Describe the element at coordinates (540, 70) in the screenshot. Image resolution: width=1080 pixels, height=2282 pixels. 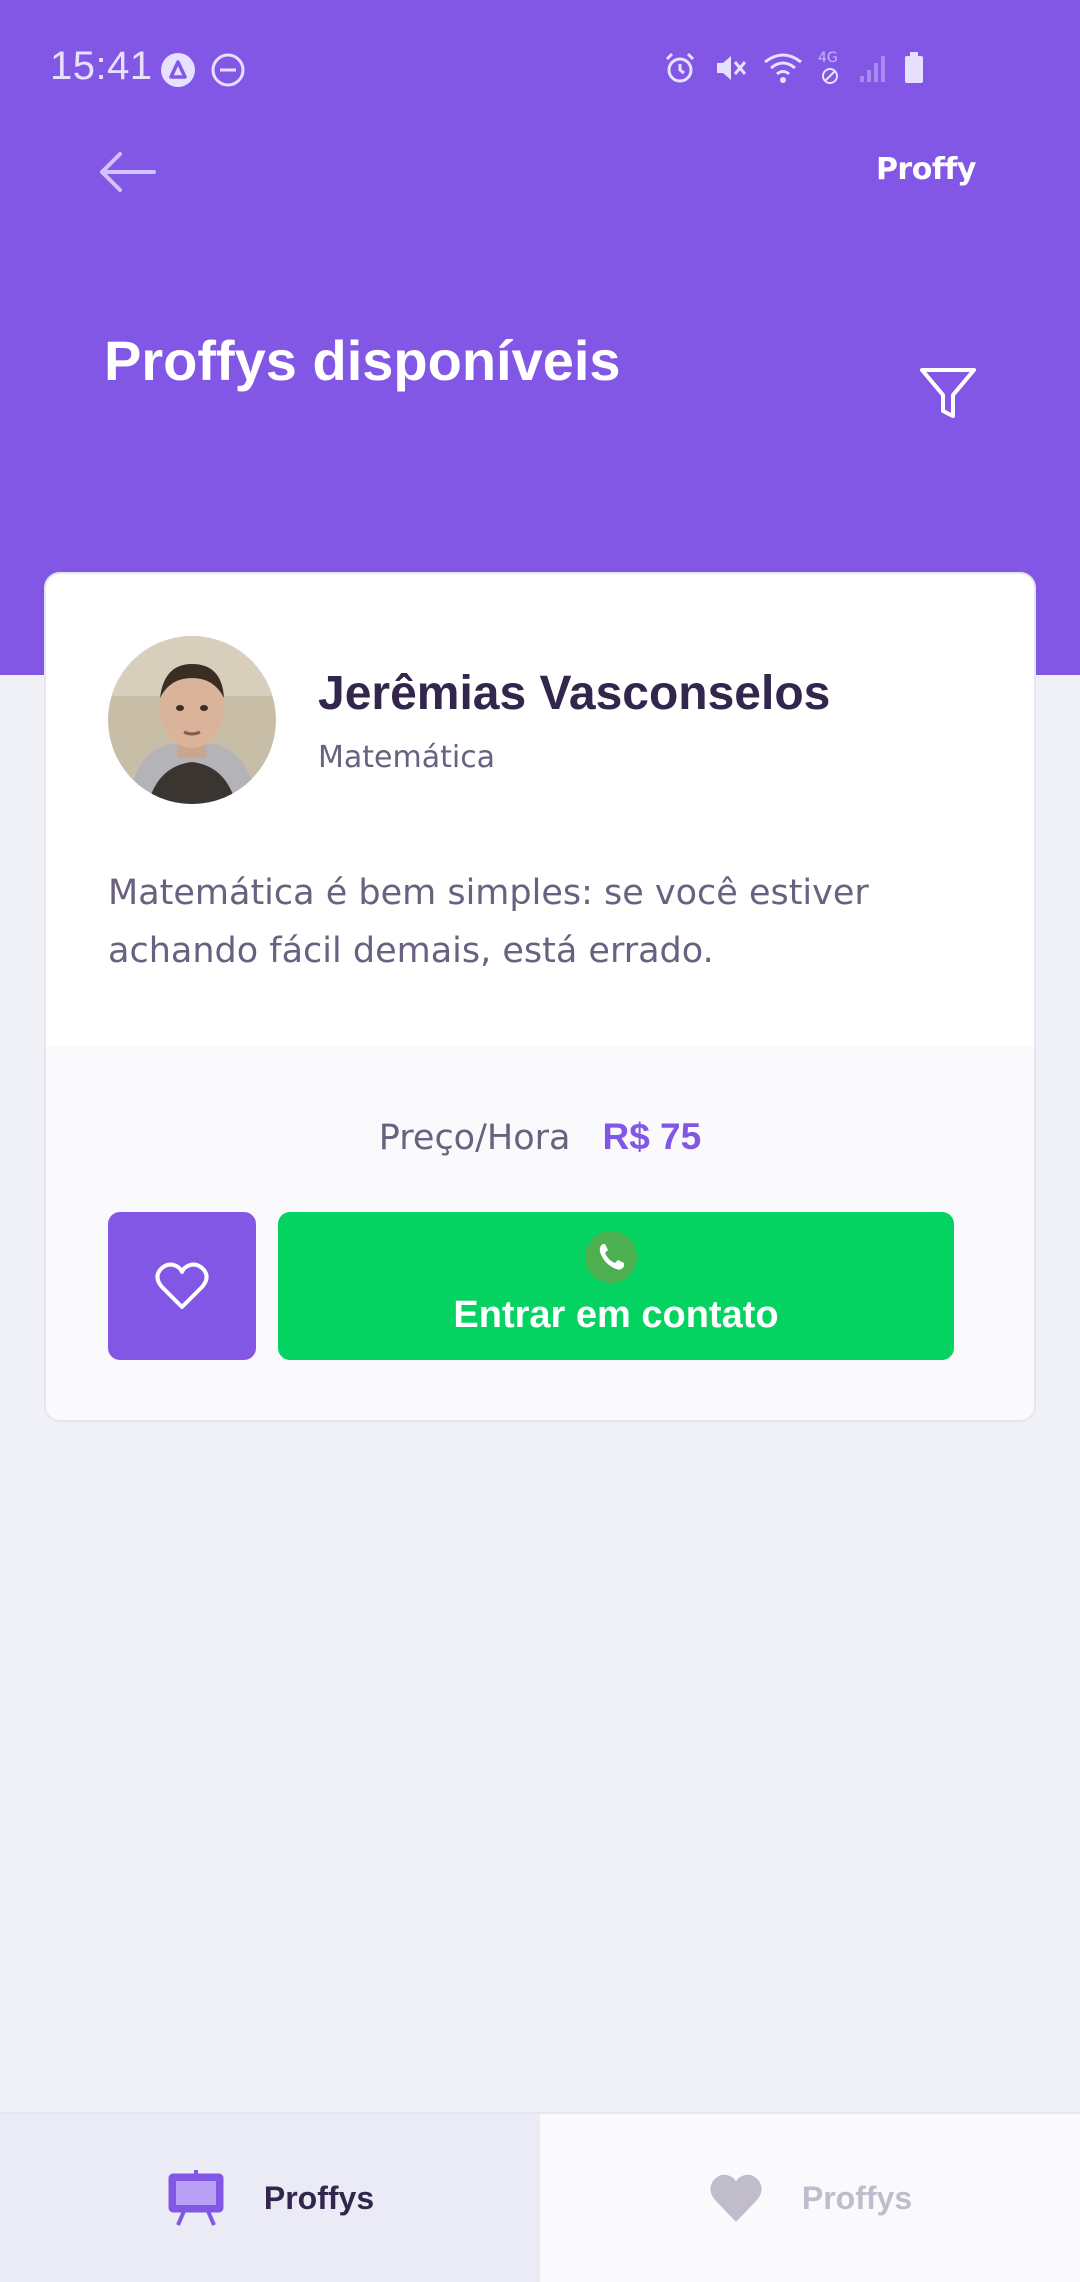
I see `status-bar: 15:41 4G` at that location.